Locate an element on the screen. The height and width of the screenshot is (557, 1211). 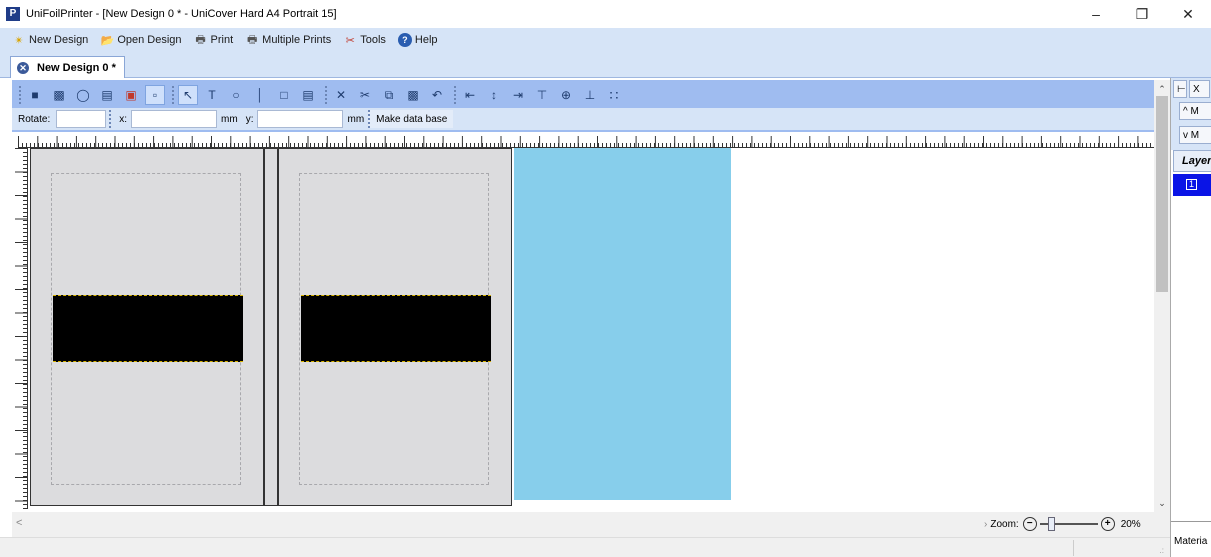
align-right-icon: ⇥ is located at coordinates (518, 95).